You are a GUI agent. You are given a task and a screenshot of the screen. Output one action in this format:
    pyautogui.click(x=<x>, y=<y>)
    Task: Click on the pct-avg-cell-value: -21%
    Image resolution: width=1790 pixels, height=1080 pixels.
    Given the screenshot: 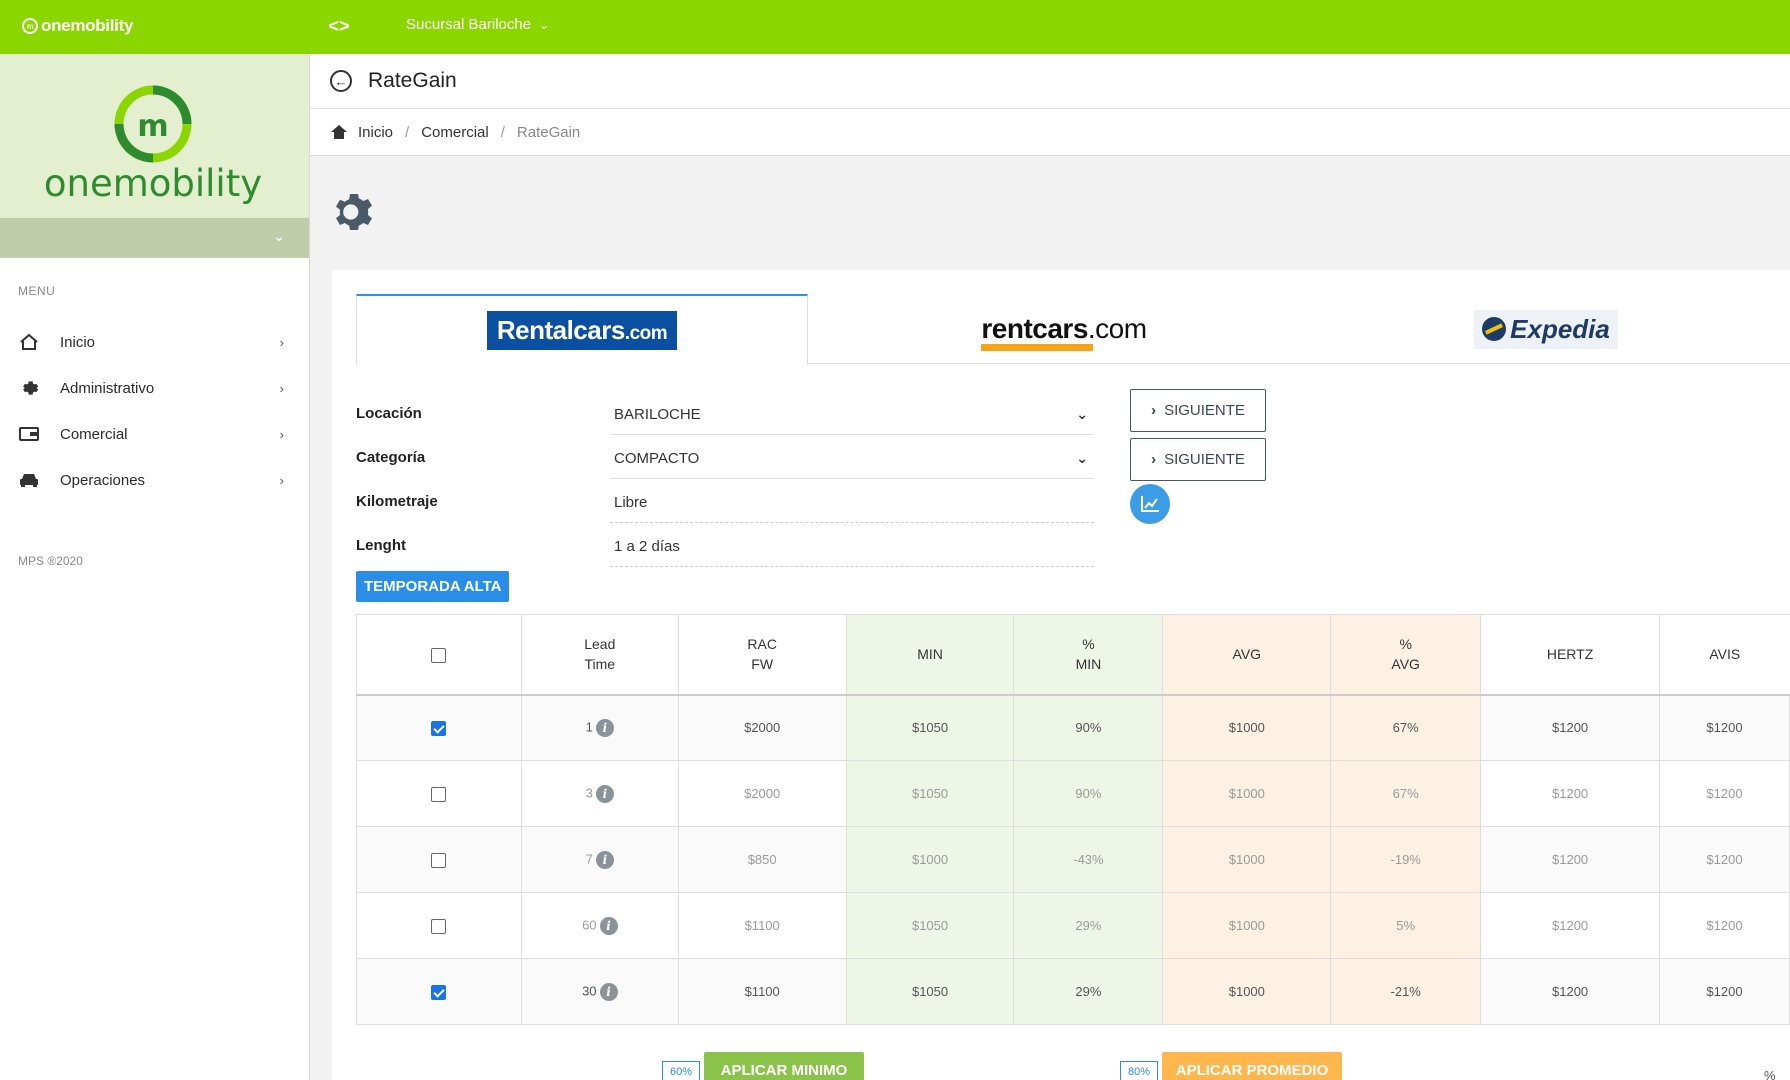 What is the action you would take?
    pyautogui.click(x=1405, y=991)
    